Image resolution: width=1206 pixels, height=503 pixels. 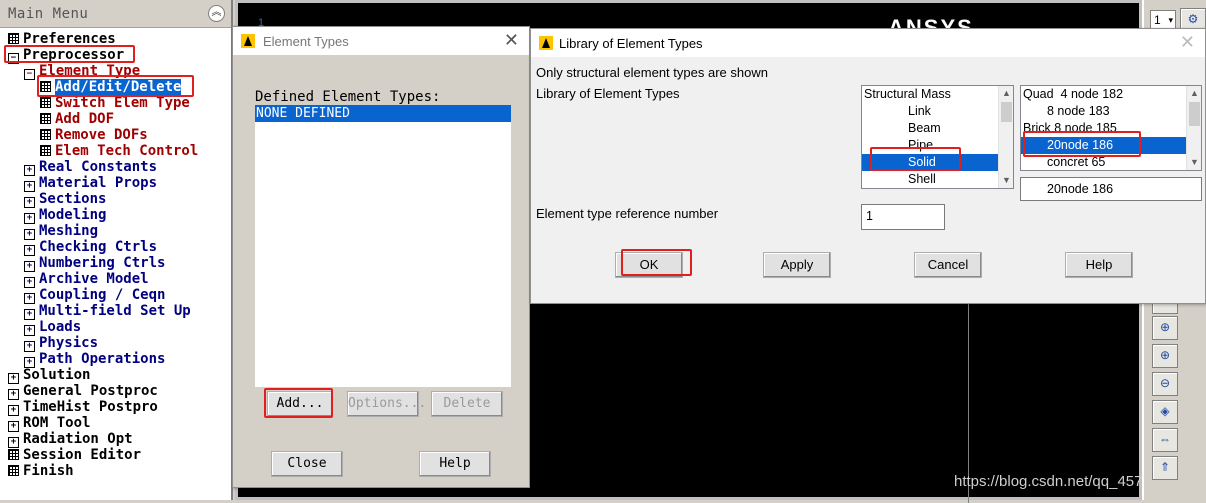 What do you see at coordinates (69, 231) in the screenshot?
I see `tree-item-label: Meshing` at bounding box center [69, 231].